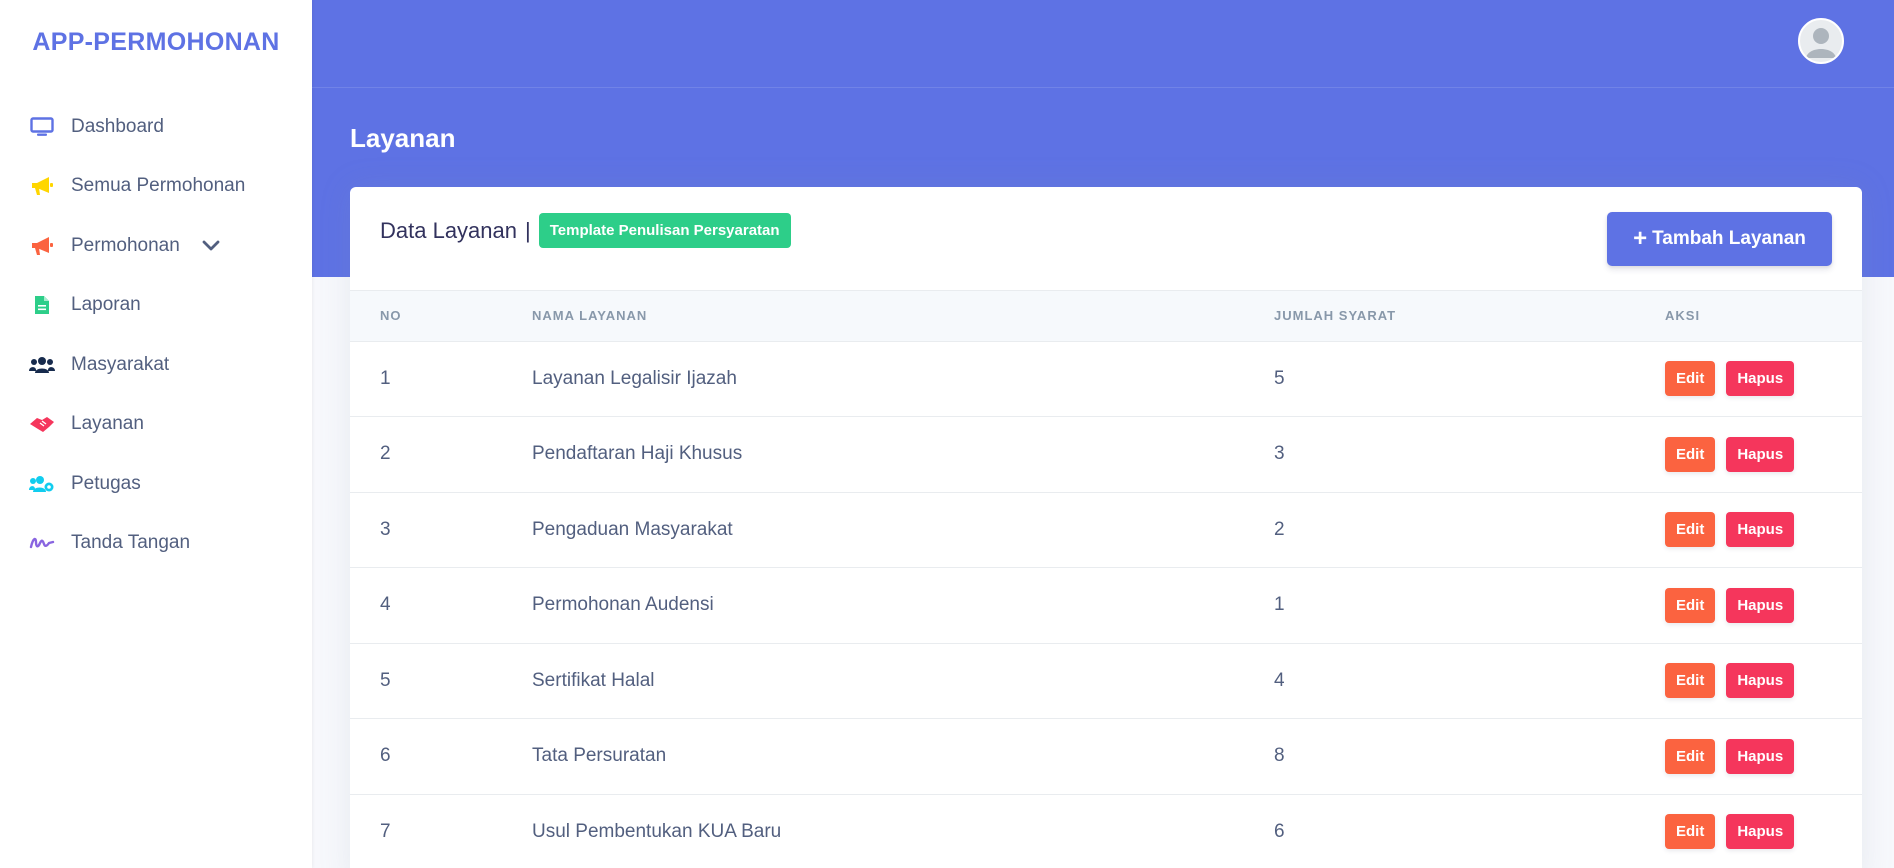 The width and height of the screenshot is (1894, 868). Describe the element at coordinates (131, 543) in the screenshot. I see `sidebar-item-label: Tanda Tangan` at that location.